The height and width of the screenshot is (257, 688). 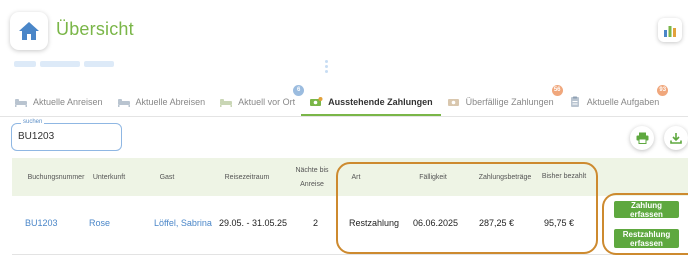 What do you see at coordinates (344, 116) in the screenshot?
I see `tabs-divider` at bounding box center [344, 116].